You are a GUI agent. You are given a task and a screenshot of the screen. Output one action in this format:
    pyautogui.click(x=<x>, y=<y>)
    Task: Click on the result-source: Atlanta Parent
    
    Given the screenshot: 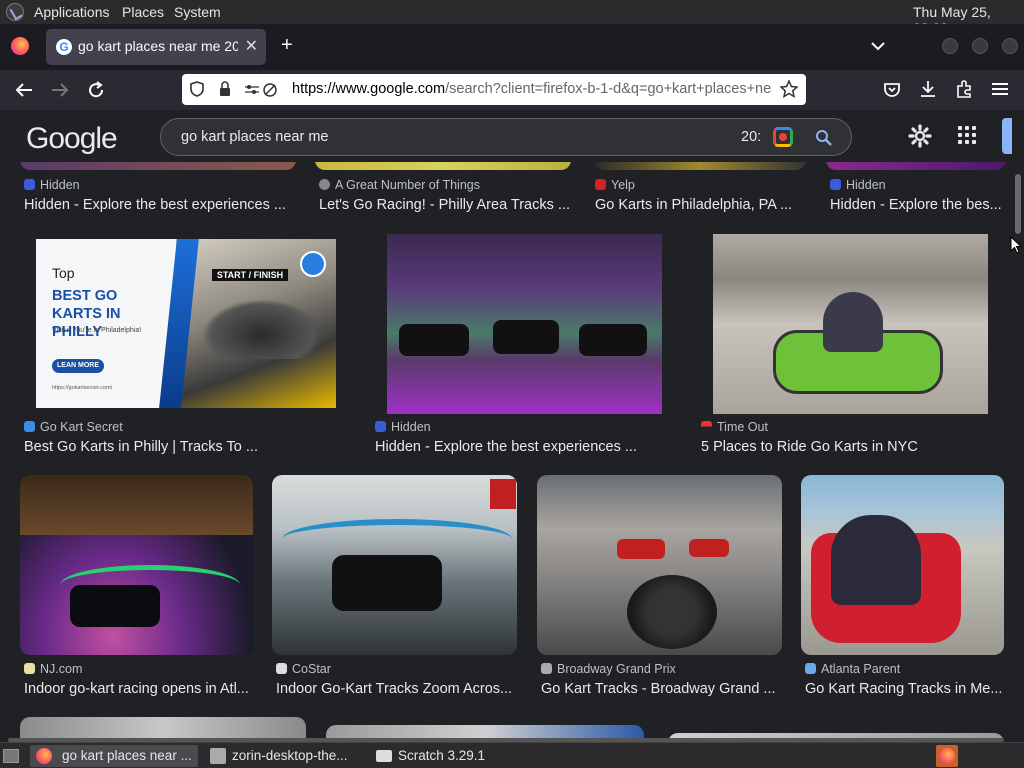 What is the action you would take?
    pyautogui.click(x=852, y=669)
    